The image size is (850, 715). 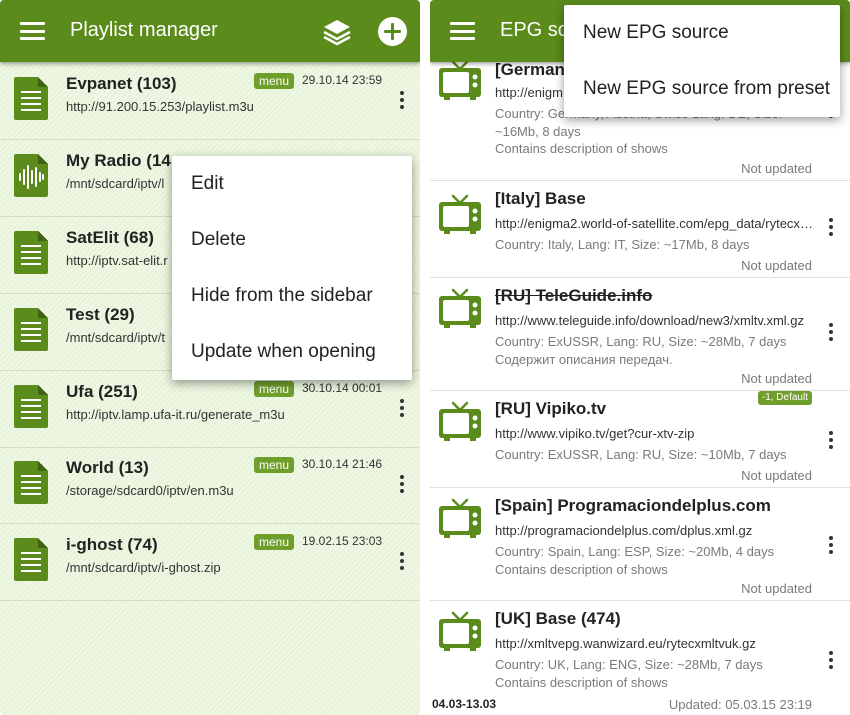 What do you see at coordinates (540, 198) in the screenshot?
I see `epg-source-name: [Italy] Base` at bounding box center [540, 198].